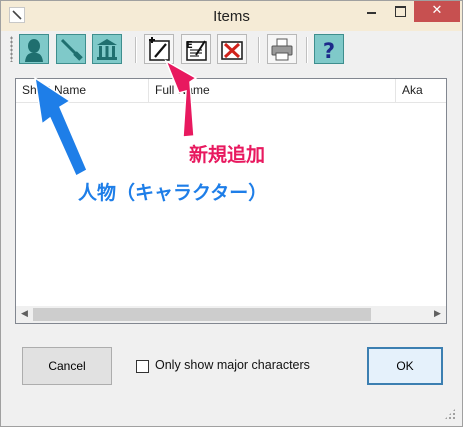 Image resolution: width=463 pixels, height=427 pixels. I want to click on toolbar: E ?, so click(231, 50).